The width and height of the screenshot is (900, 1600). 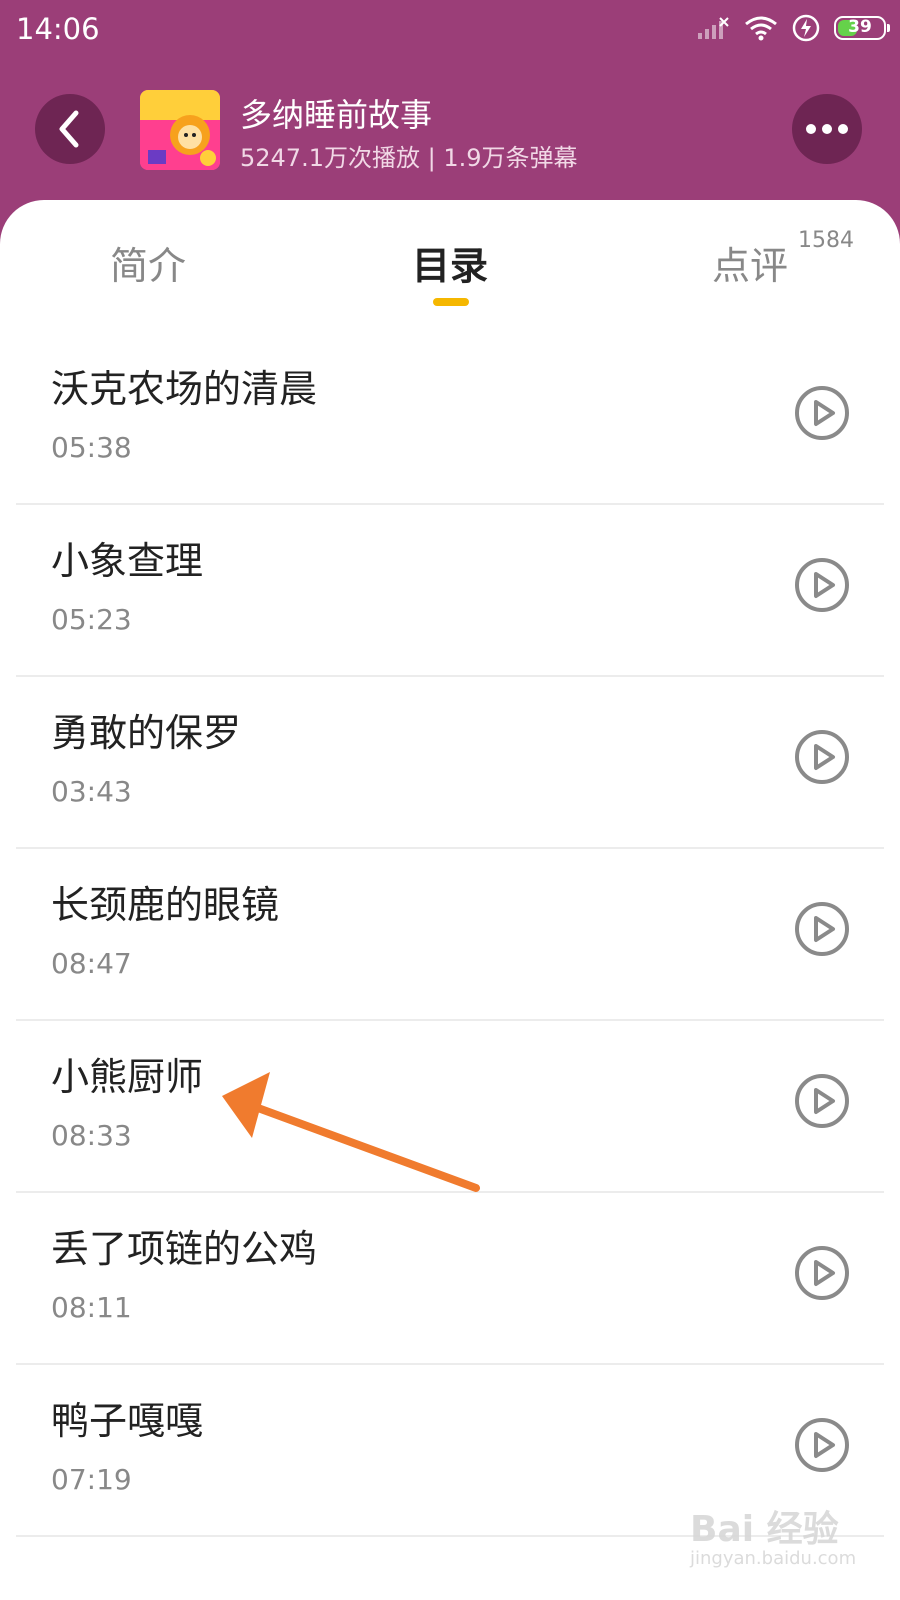 I want to click on baidu-jingyan-watermark: Bai 经验 jingyan.baidu.com, so click(x=790, y=1540).